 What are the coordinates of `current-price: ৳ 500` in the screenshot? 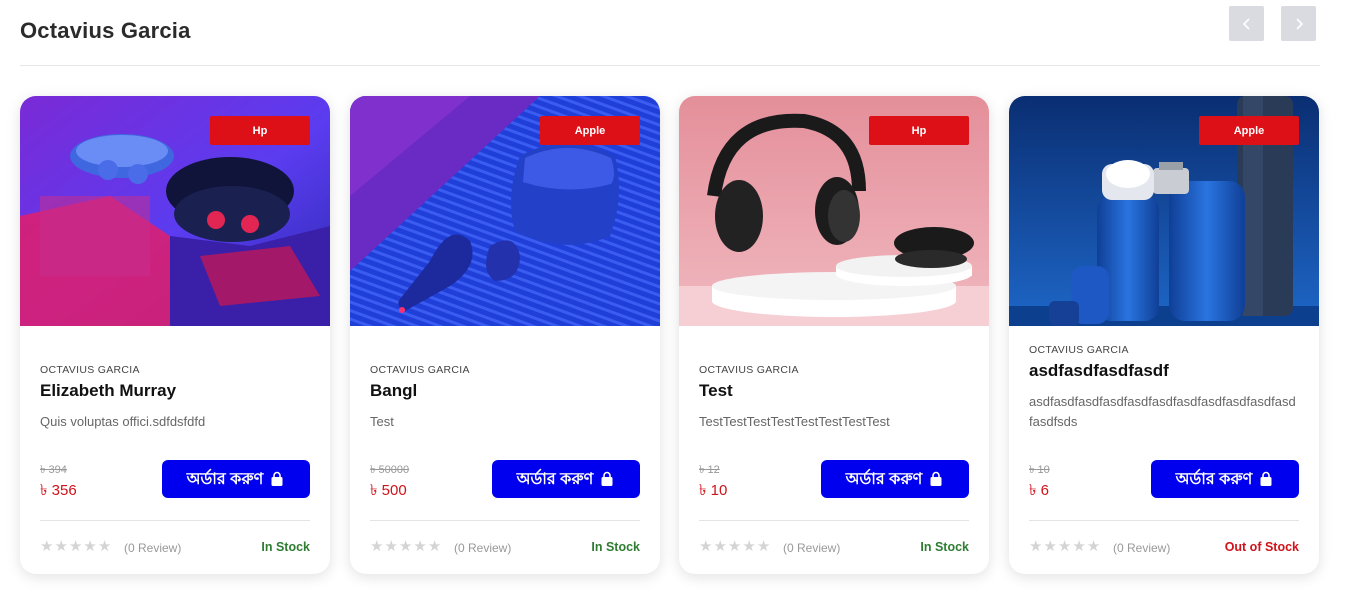 It's located at (388, 490).